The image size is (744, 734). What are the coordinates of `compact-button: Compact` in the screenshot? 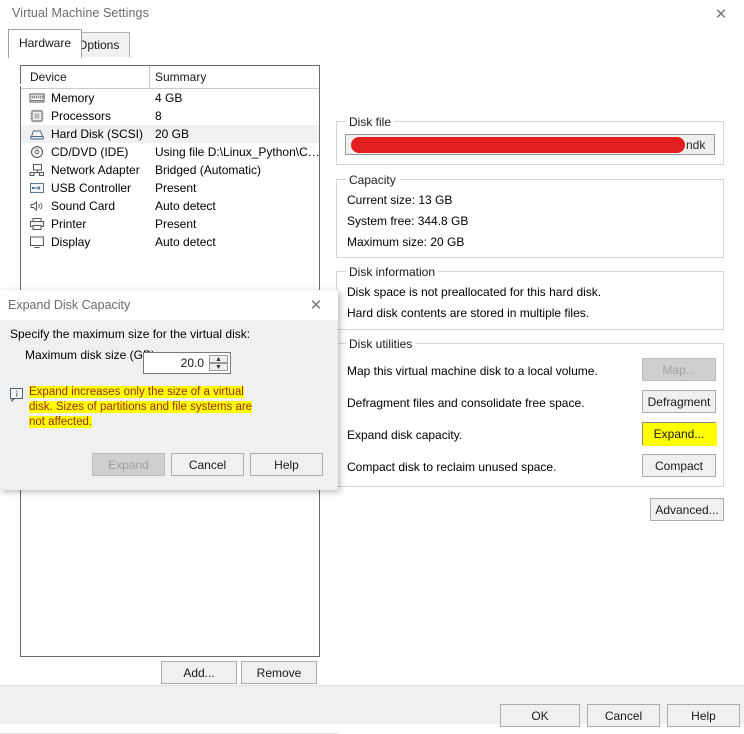 It's located at (679, 465).